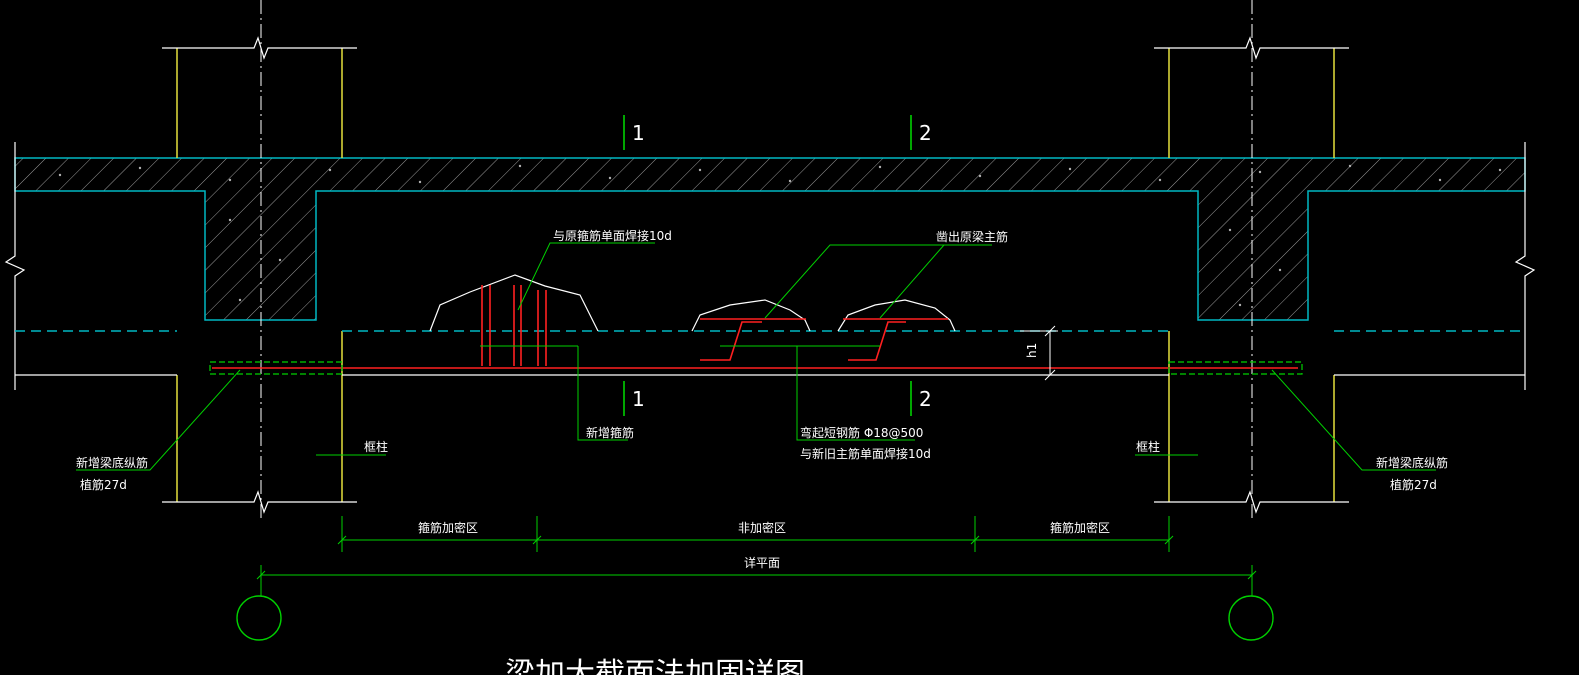  I want to click on note-new-bottom-bar-left-1: 新增梁底纵筋, so click(112, 462).